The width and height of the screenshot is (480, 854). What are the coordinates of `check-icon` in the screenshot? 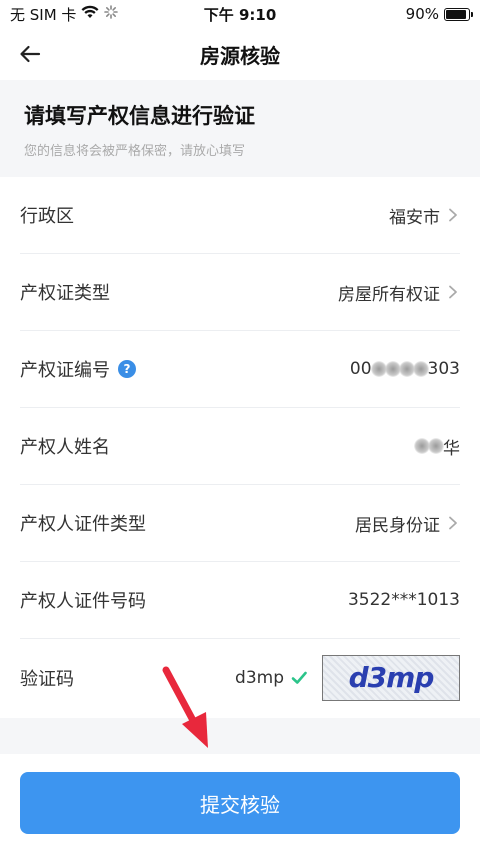 It's located at (299, 678).